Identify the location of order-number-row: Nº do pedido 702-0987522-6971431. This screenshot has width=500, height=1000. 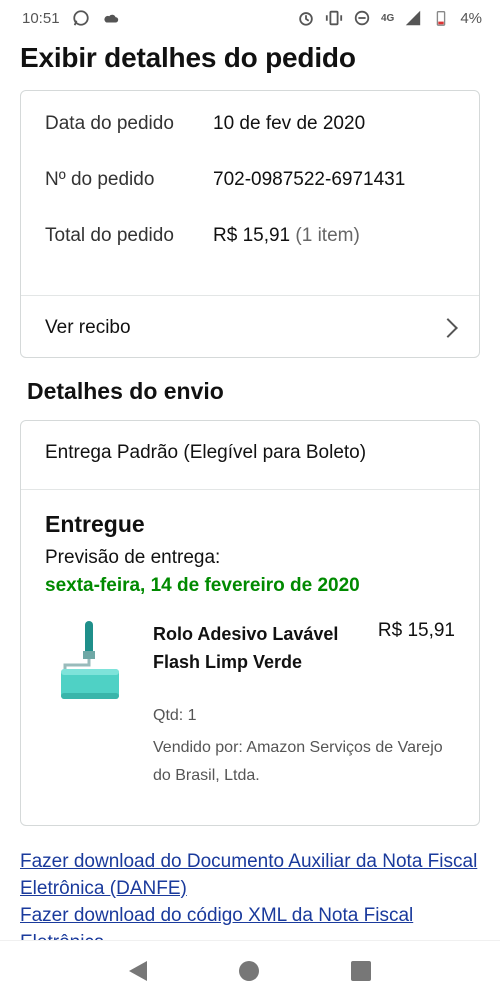
(225, 180).